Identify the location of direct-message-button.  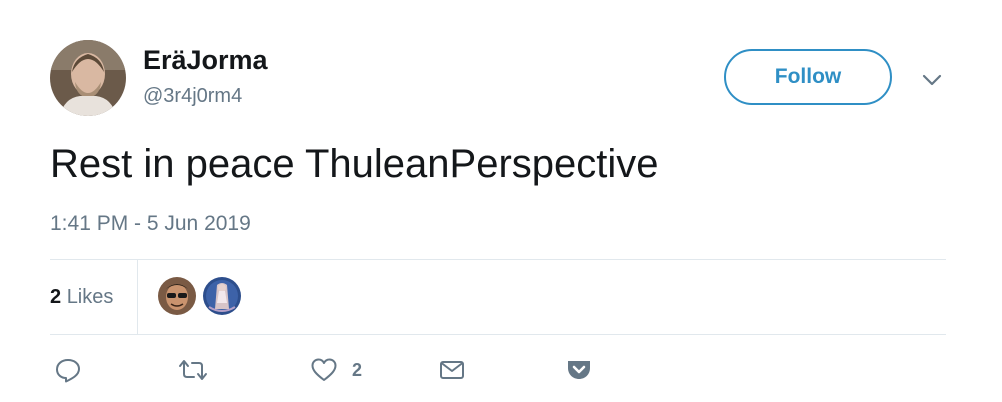
(452, 370).